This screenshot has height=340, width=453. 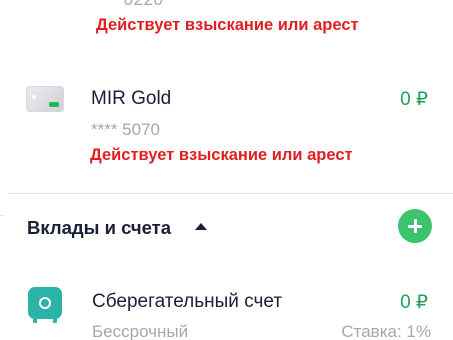 I want to click on add-account-button, so click(x=415, y=226).